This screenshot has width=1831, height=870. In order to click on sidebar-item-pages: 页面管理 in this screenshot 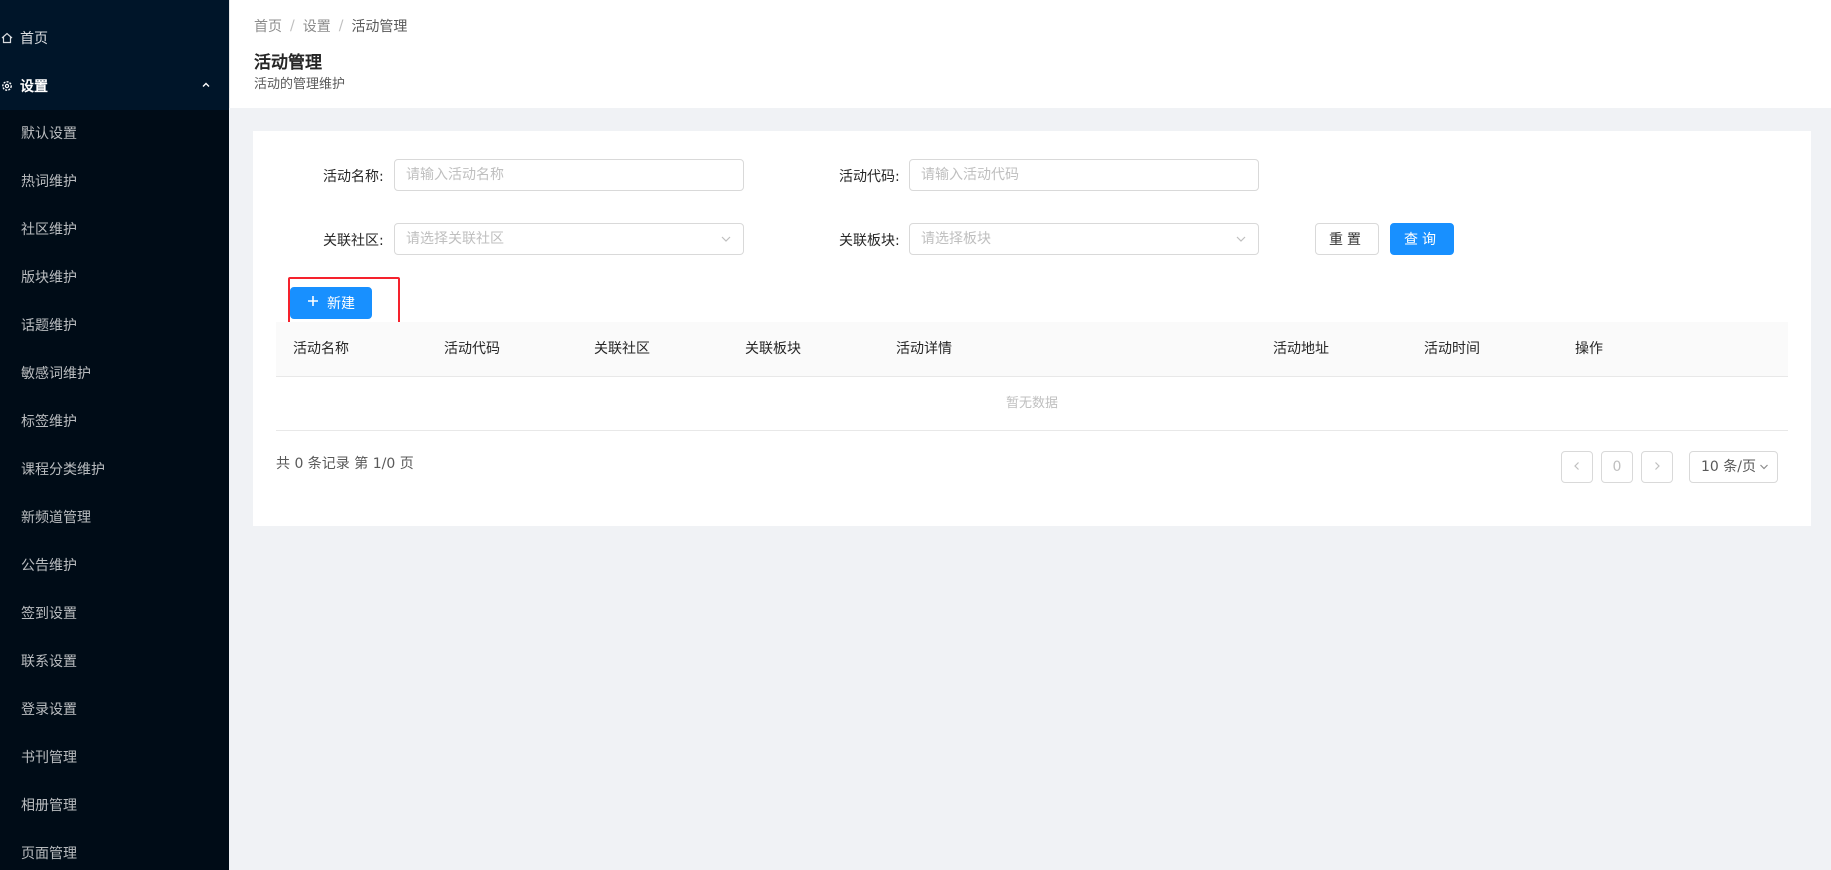, I will do `click(114, 850)`.